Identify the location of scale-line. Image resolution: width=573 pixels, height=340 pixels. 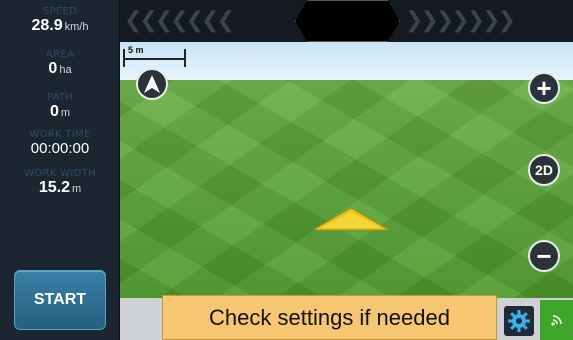
(154, 59).